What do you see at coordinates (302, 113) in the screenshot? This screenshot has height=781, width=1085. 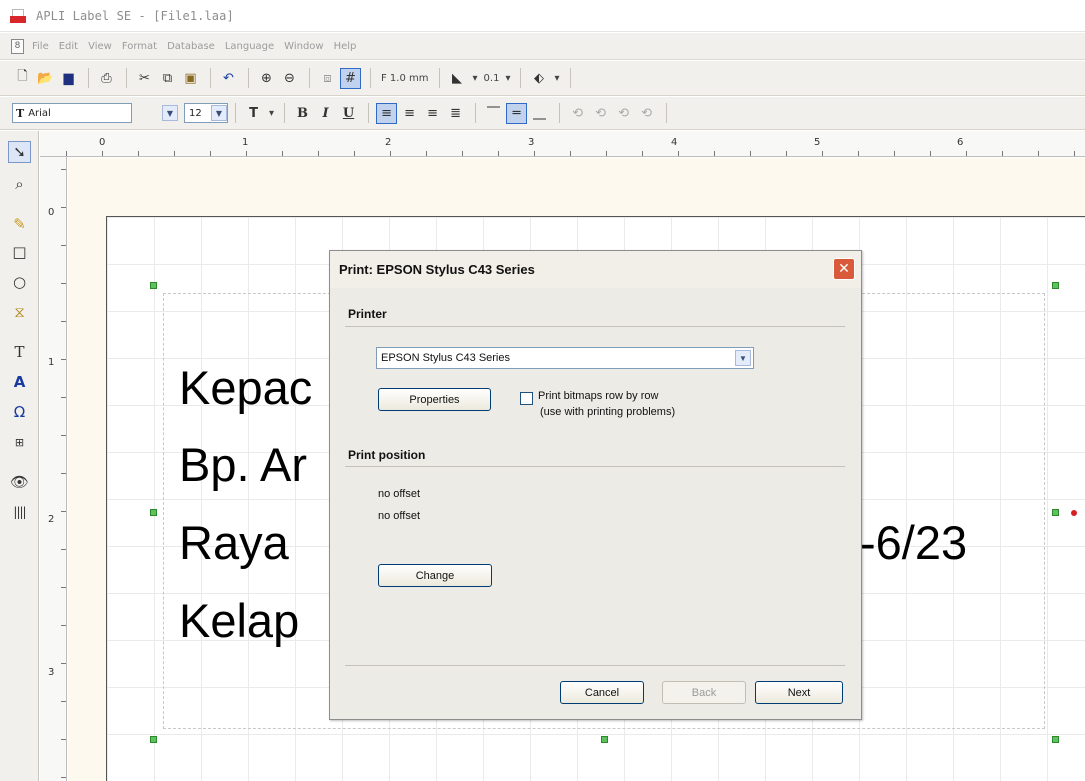 I see `bold-icon: B` at bounding box center [302, 113].